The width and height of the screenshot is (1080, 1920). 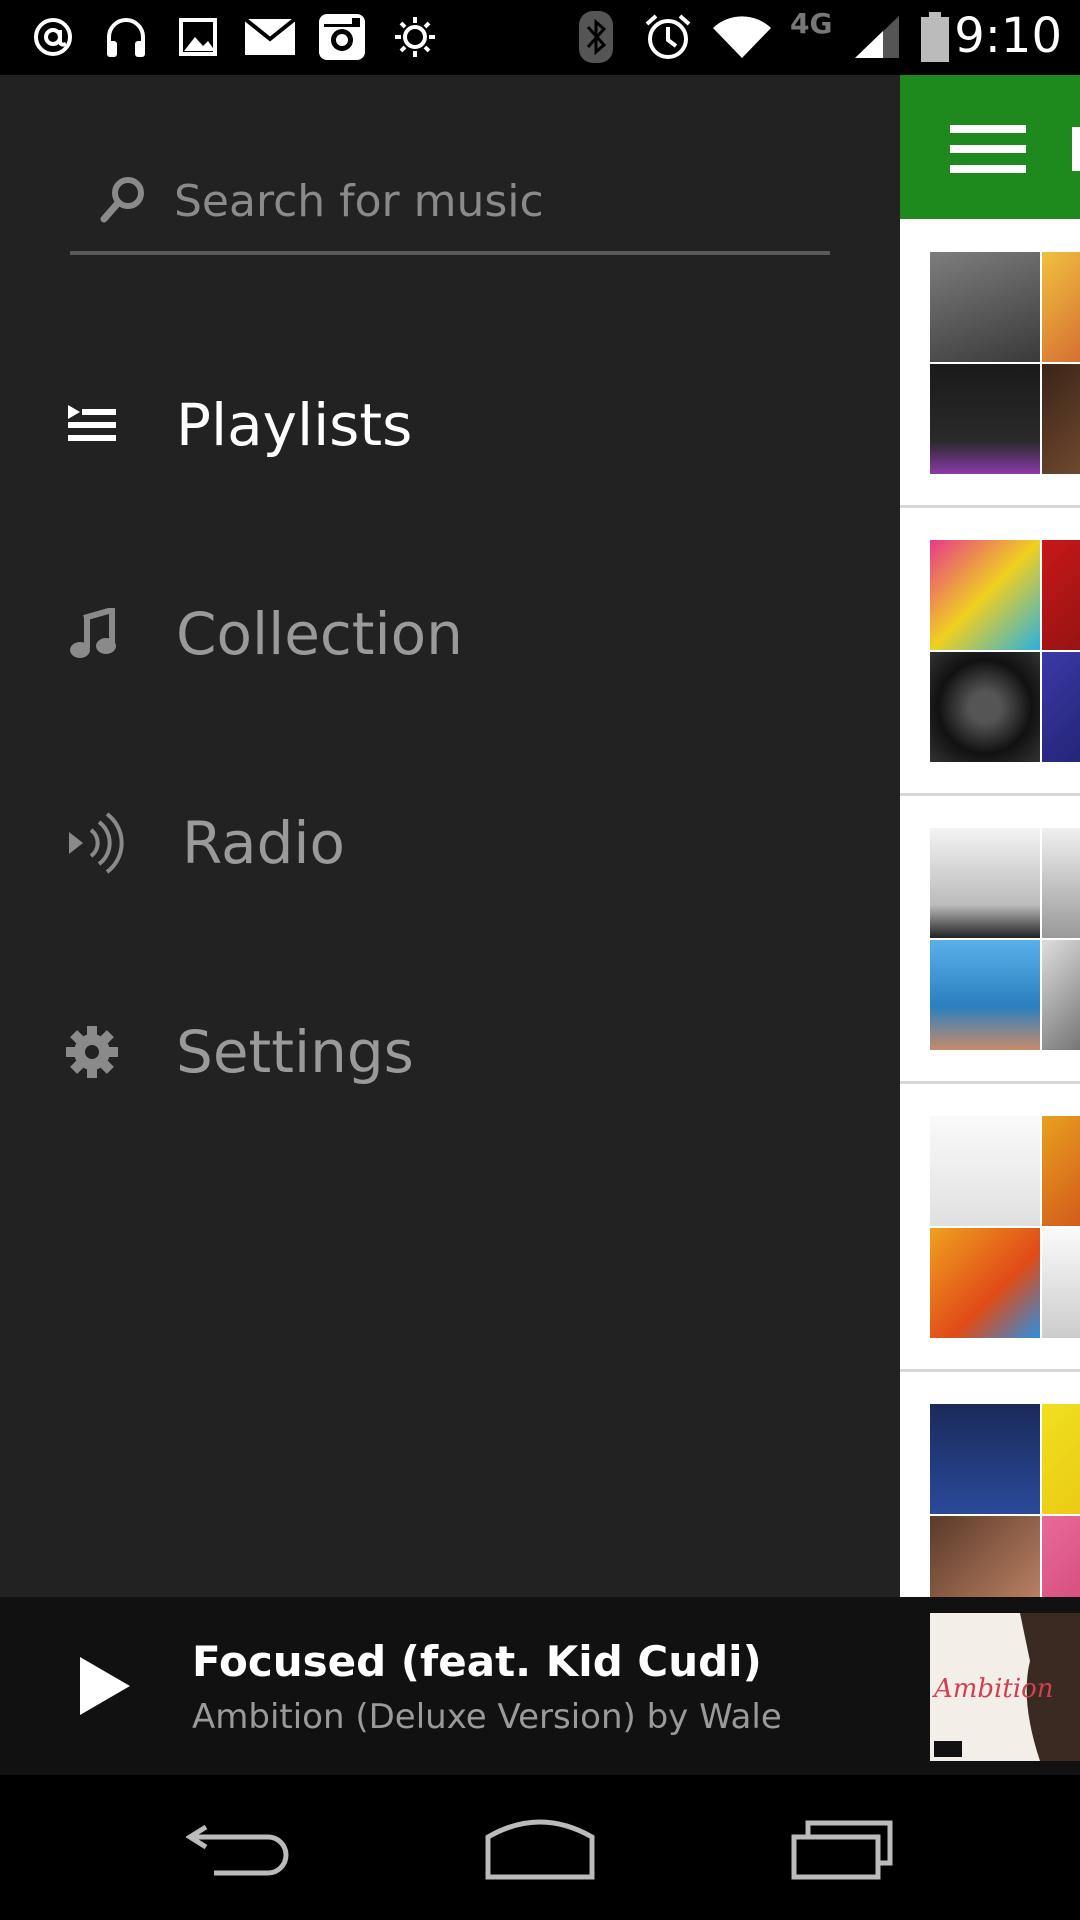 I want to click on back-icon, so click(x=240, y=1848).